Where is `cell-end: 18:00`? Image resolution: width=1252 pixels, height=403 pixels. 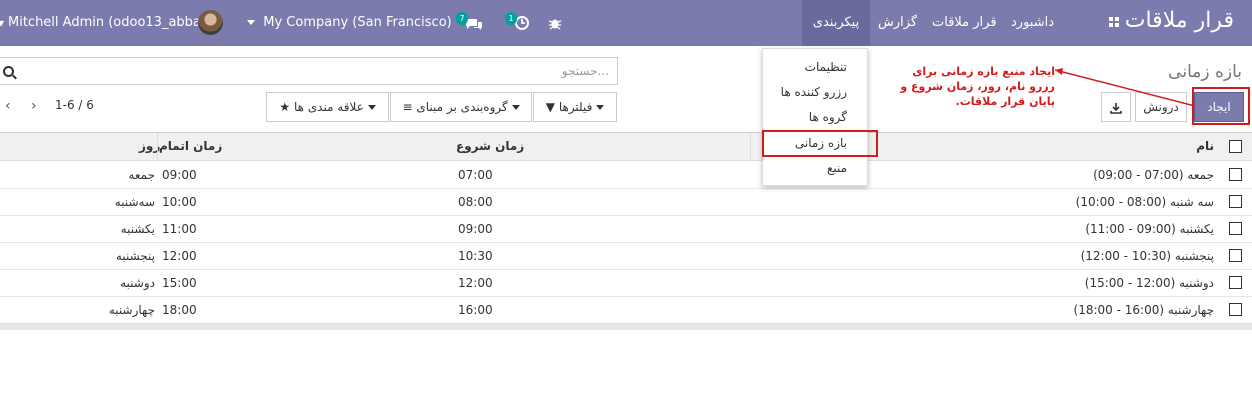
cell-end: 18:00 is located at coordinates (179, 310).